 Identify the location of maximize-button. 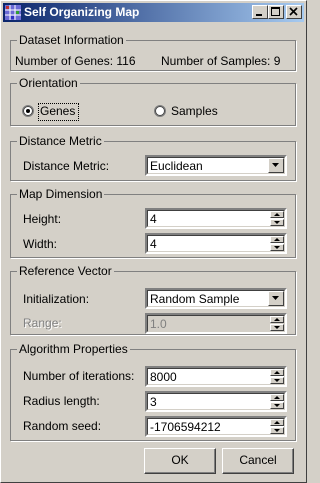
(276, 12).